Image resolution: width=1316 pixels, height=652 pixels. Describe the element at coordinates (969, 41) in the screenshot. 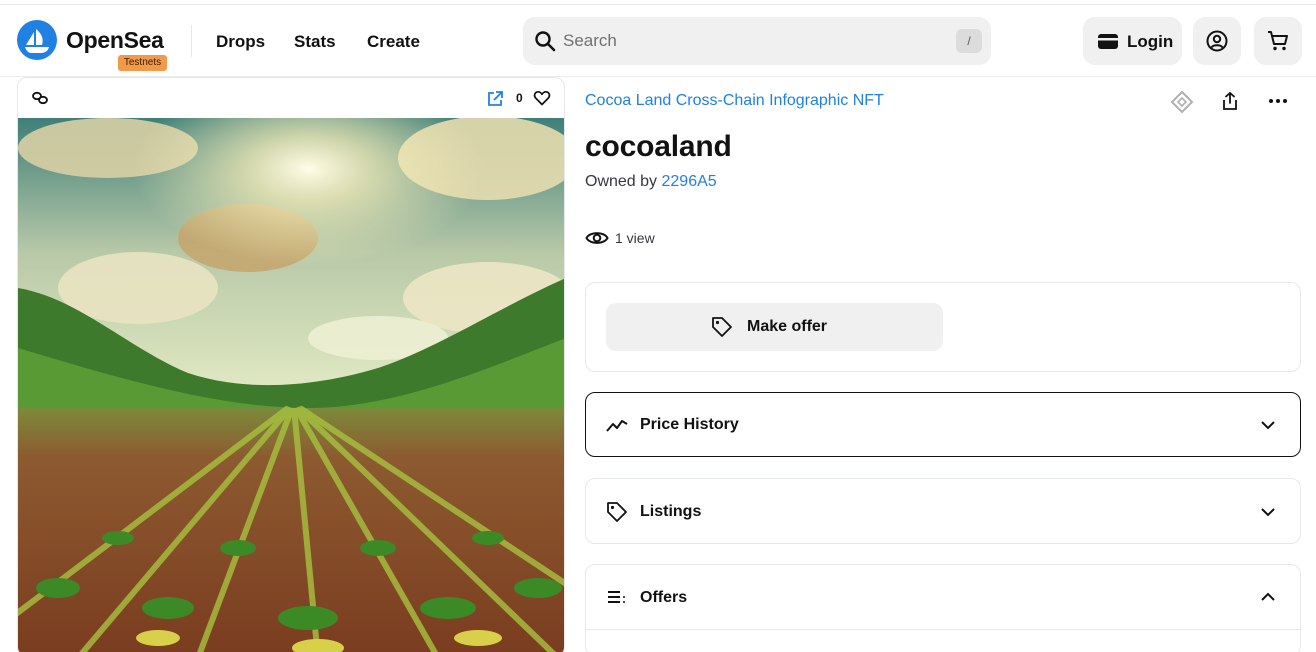

I see `search-shortcut-key: /` at that location.